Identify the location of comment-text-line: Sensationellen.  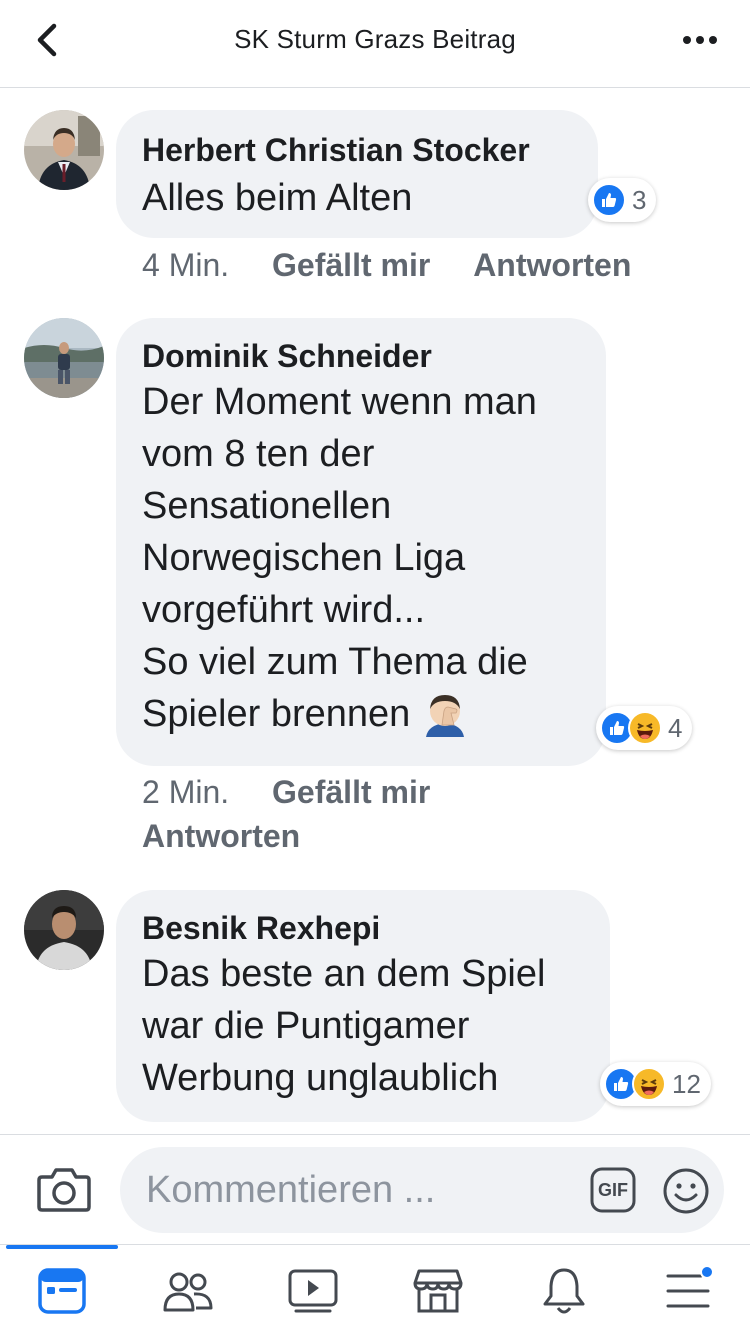
(267, 506).